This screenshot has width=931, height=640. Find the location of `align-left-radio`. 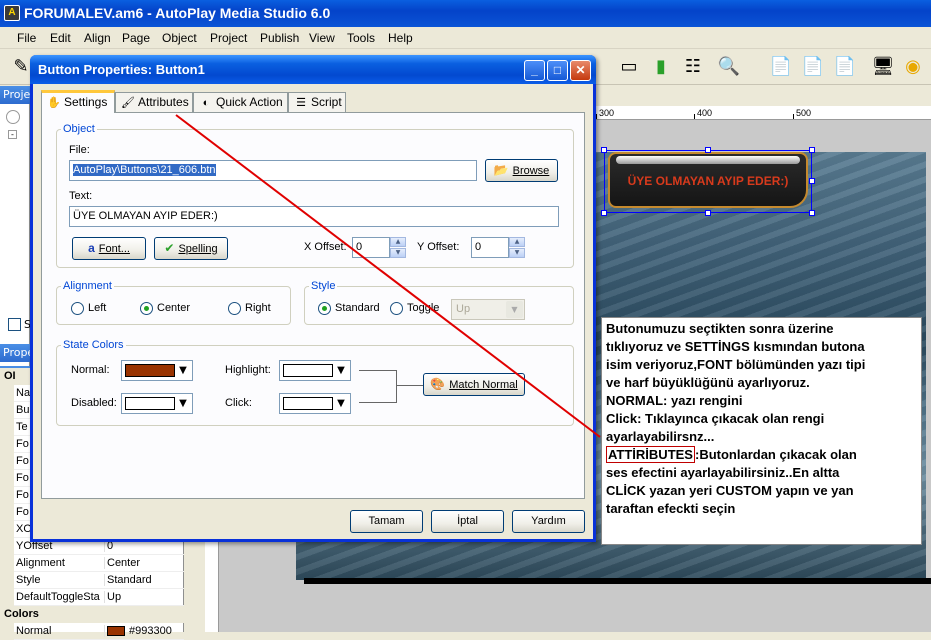

align-left-radio is located at coordinates (77, 308).